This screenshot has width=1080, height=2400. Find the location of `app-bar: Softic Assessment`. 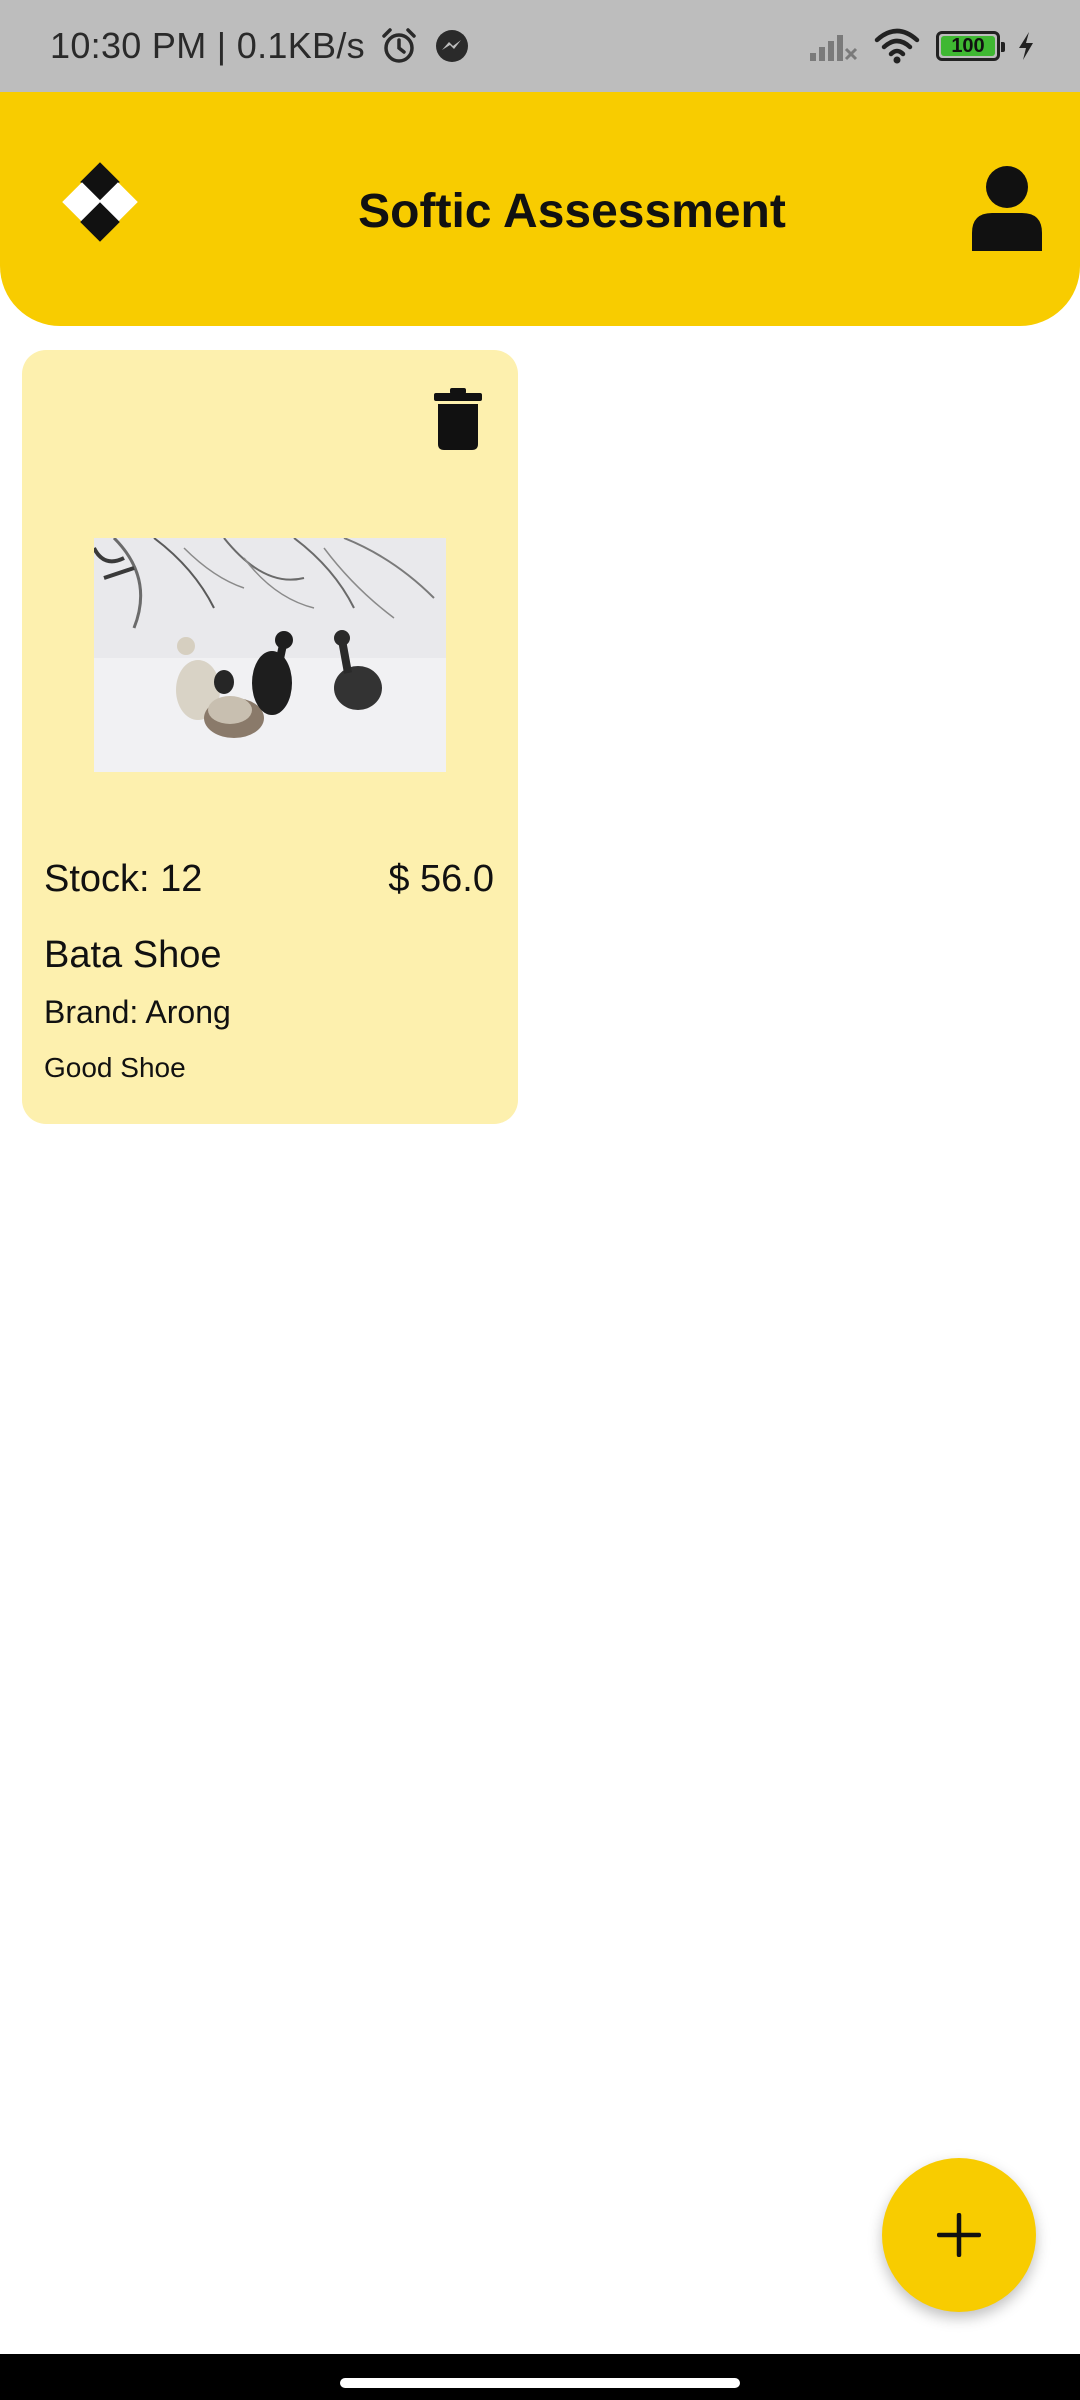

app-bar: Softic Assessment is located at coordinates (540, 209).